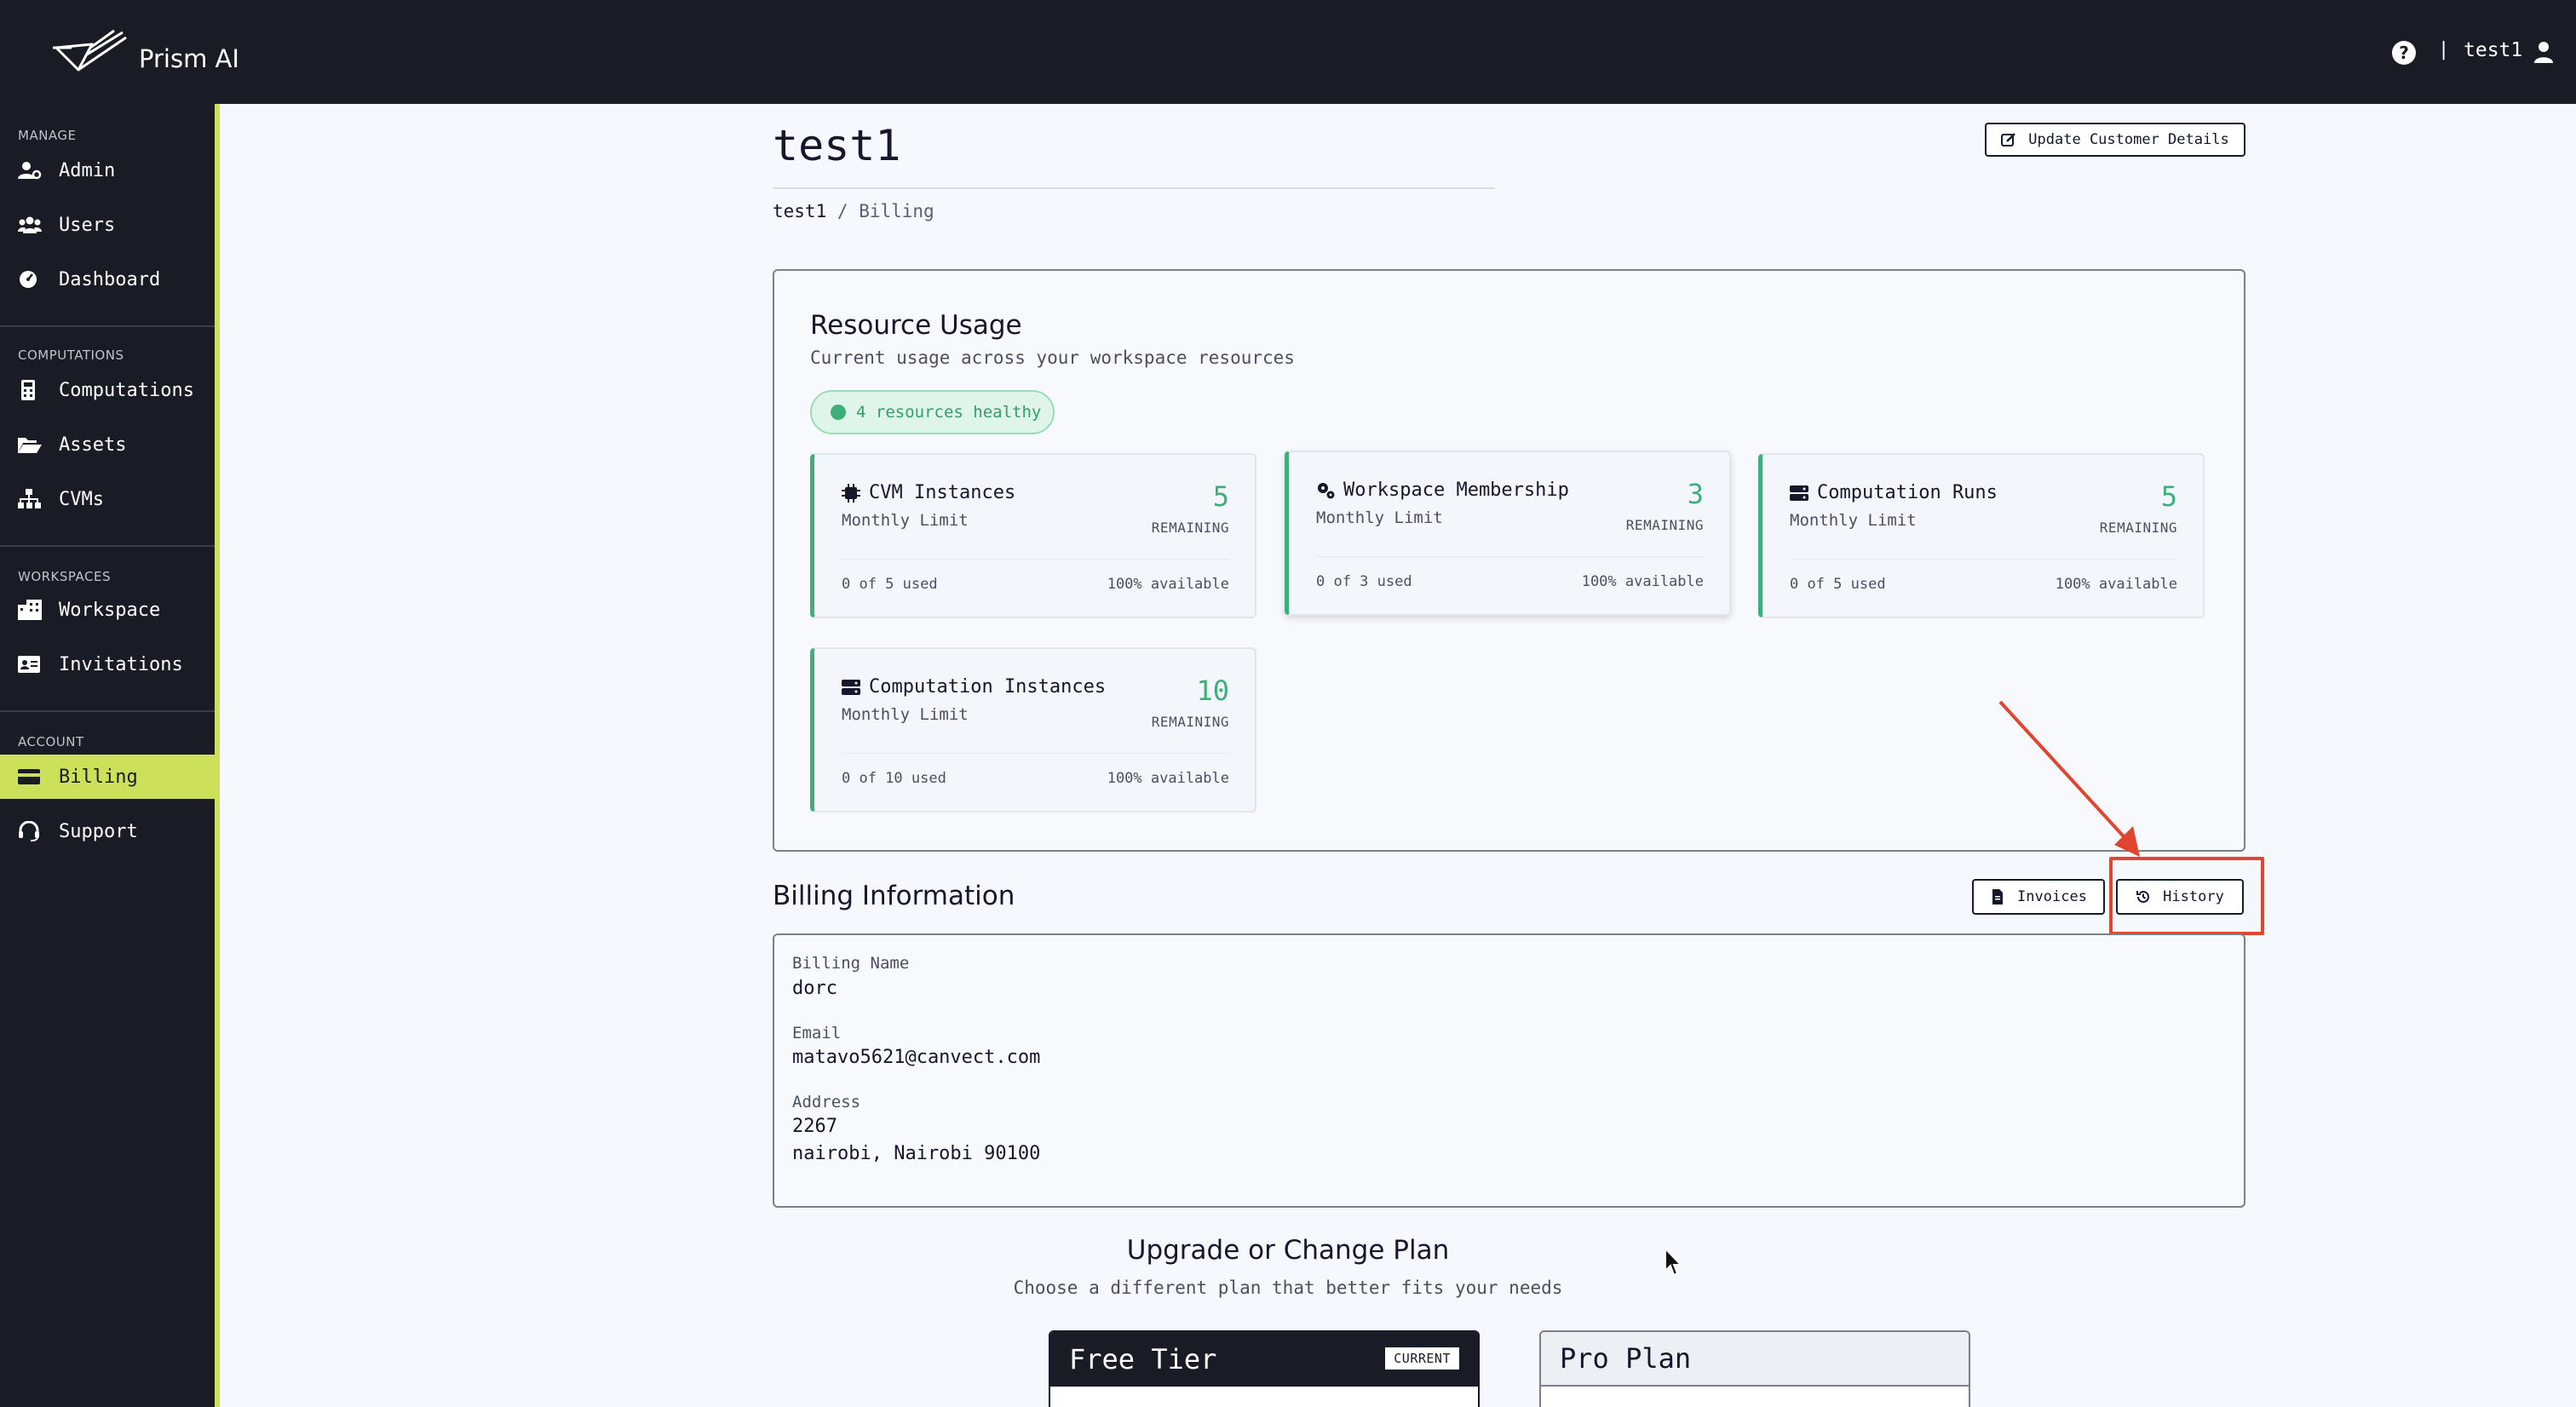 This screenshot has width=2576, height=1407. What do you see at coordinates (2069, 778) in the screenshot?
I see `annotation-arrow-icon` at bounding box center [2069, 778].